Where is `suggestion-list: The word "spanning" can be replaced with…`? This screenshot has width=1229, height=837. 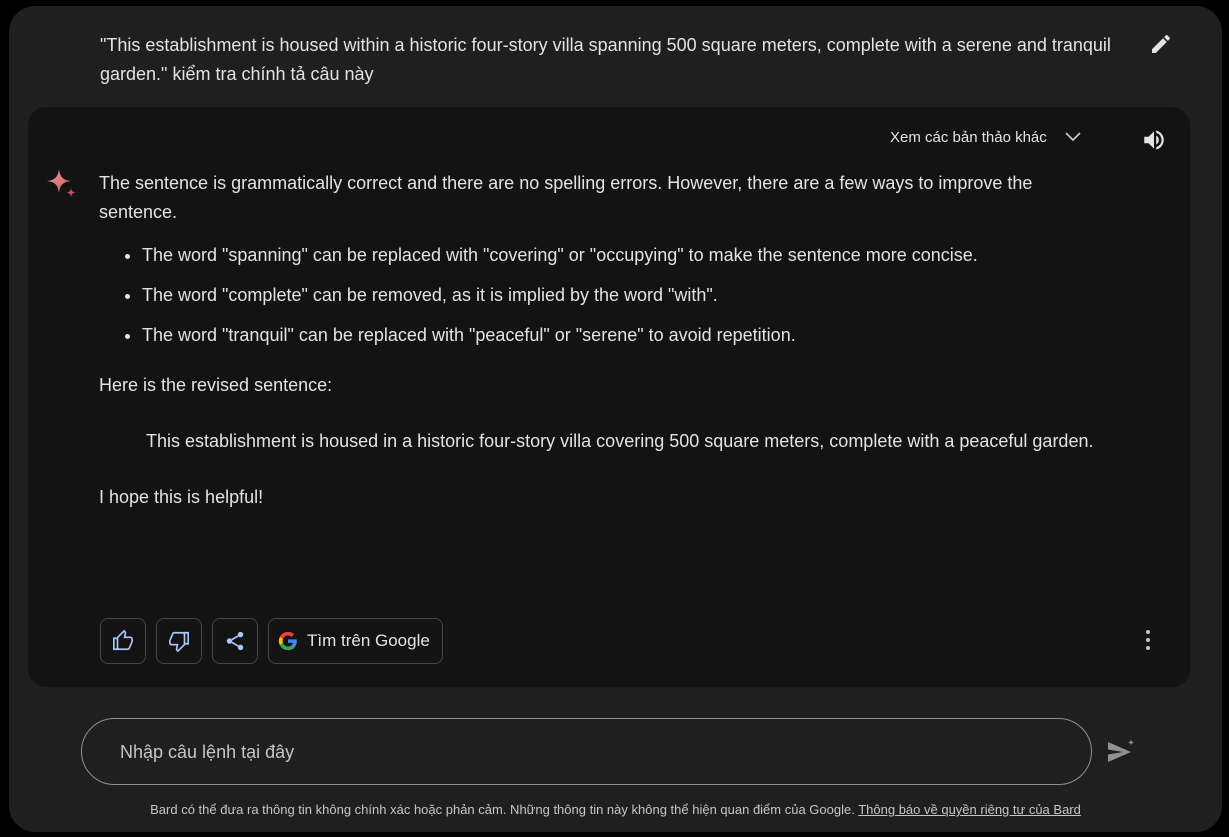 suggestion-list: The word "spanning" can be replaced with… is located at coordinates (604, 295).